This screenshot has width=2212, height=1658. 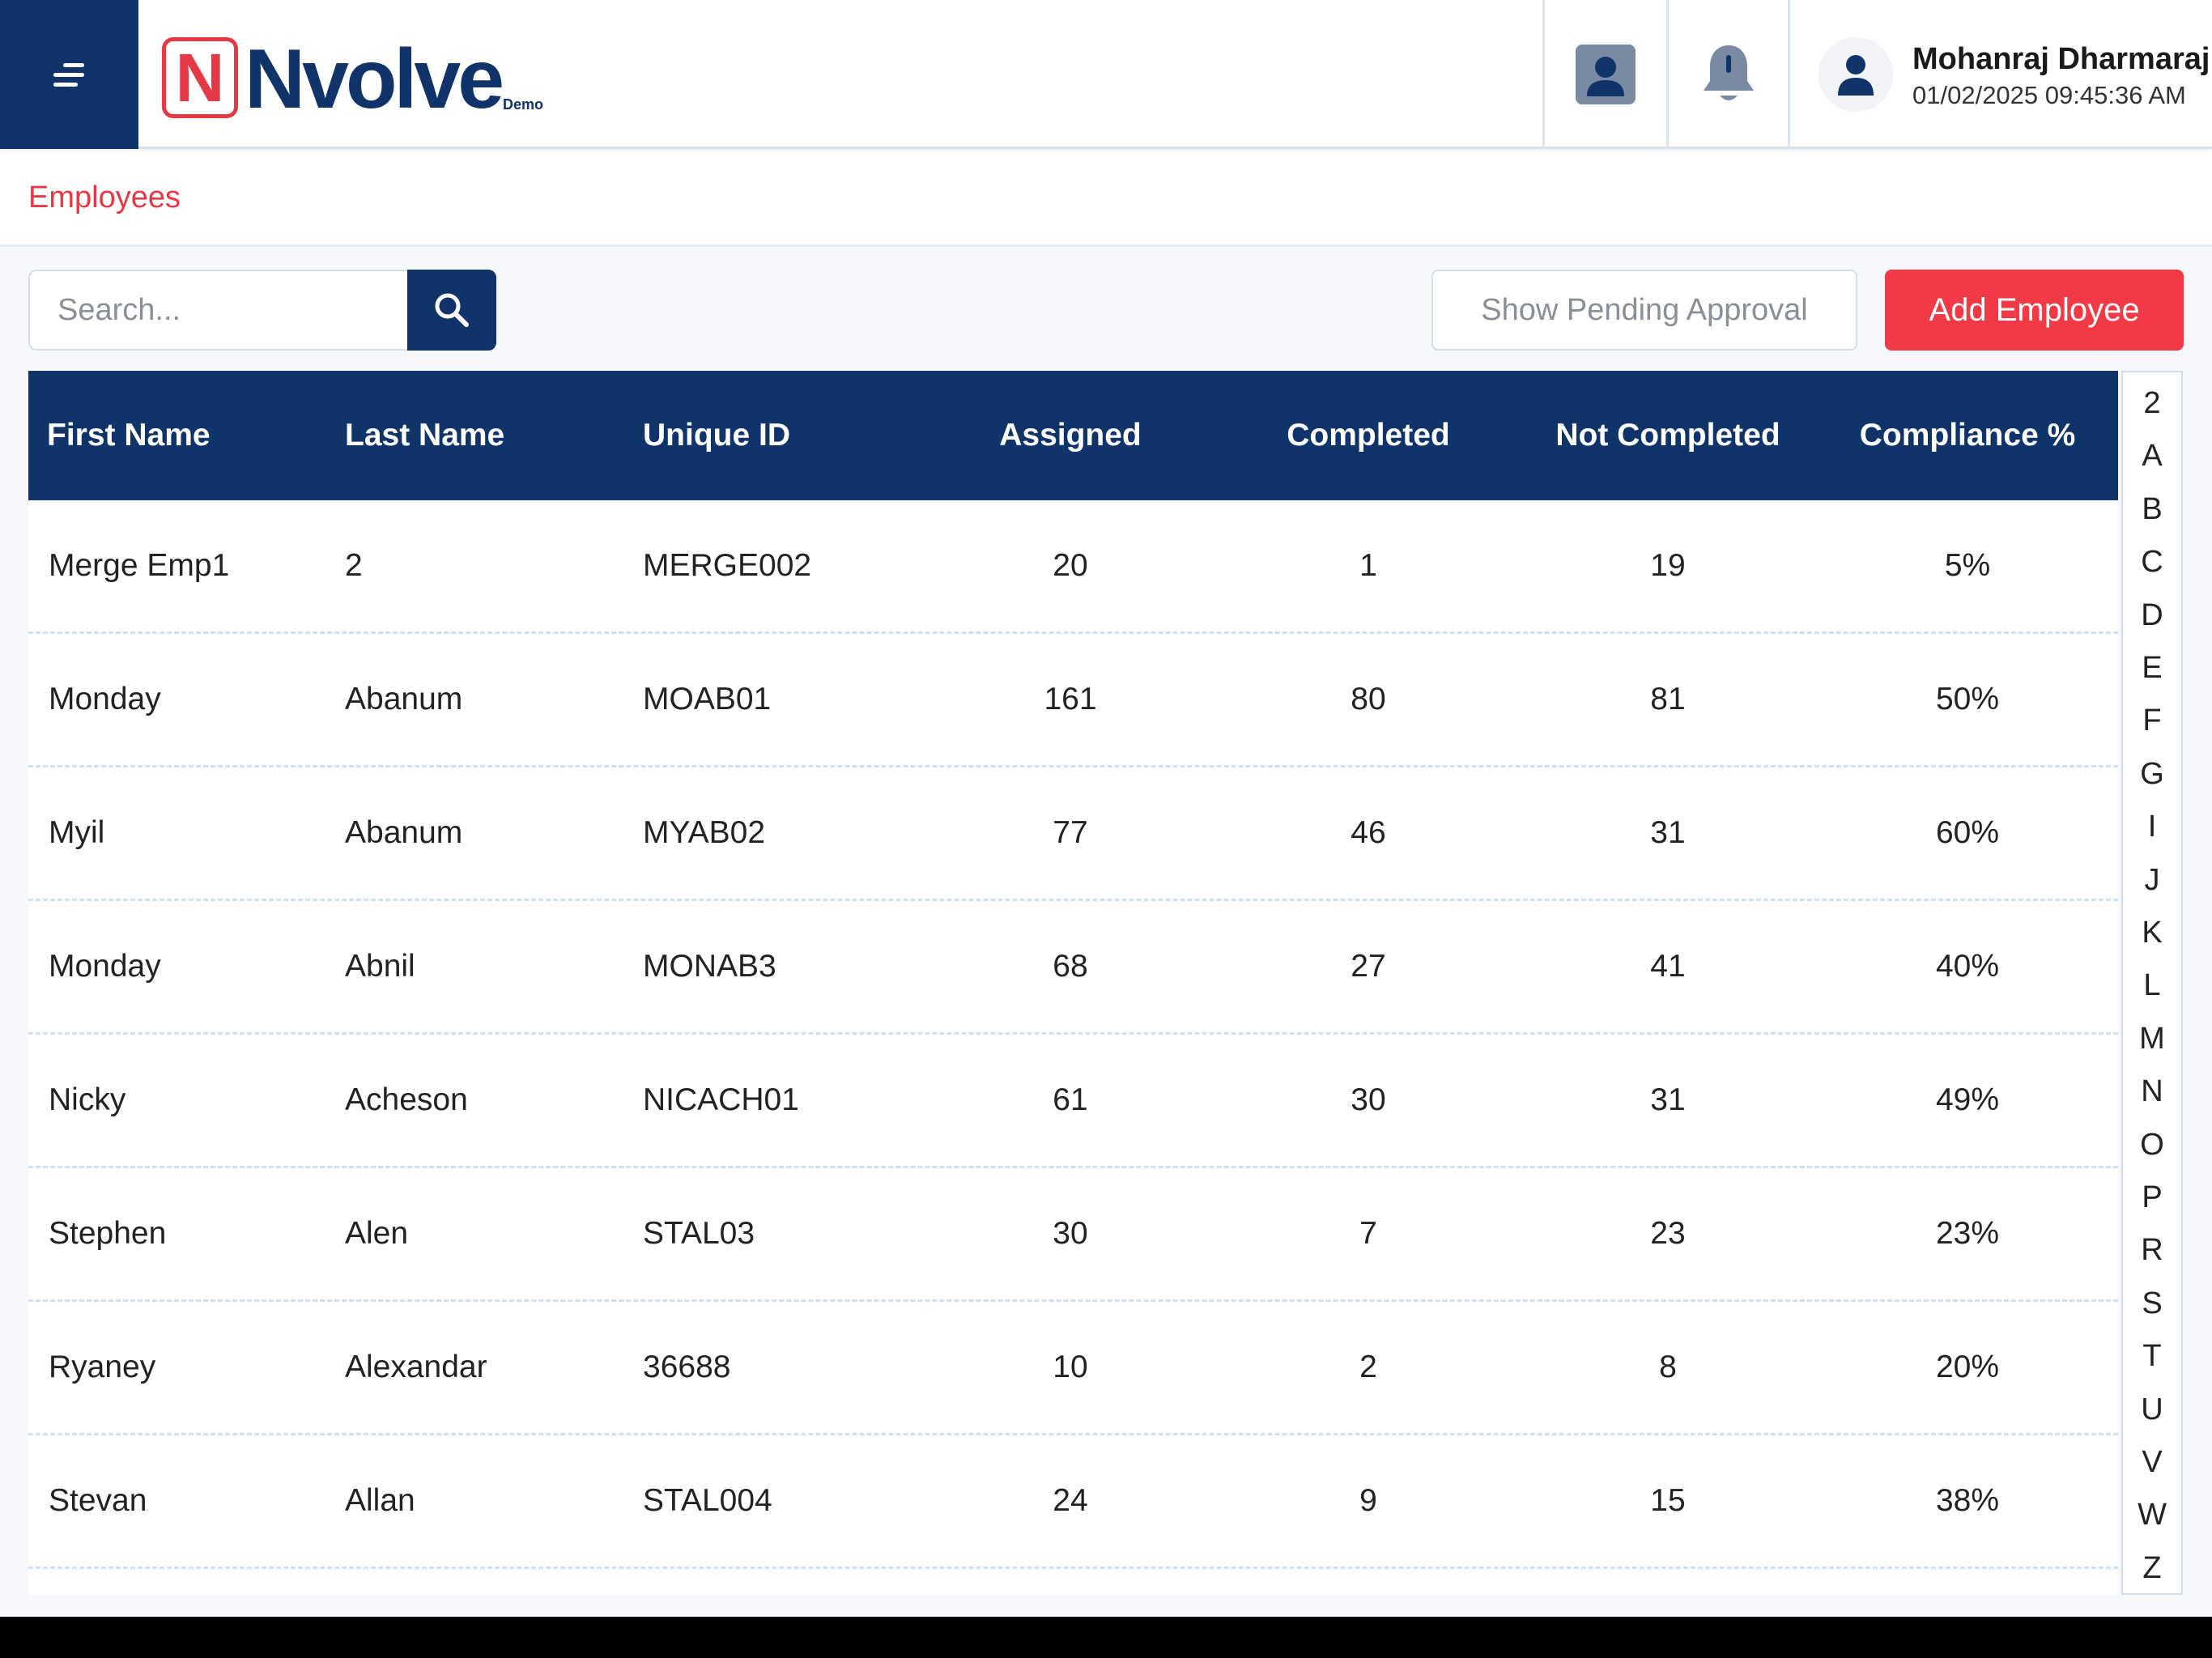 I want to click on alphabet-index-letter: E, so click(x=2152, y=668).